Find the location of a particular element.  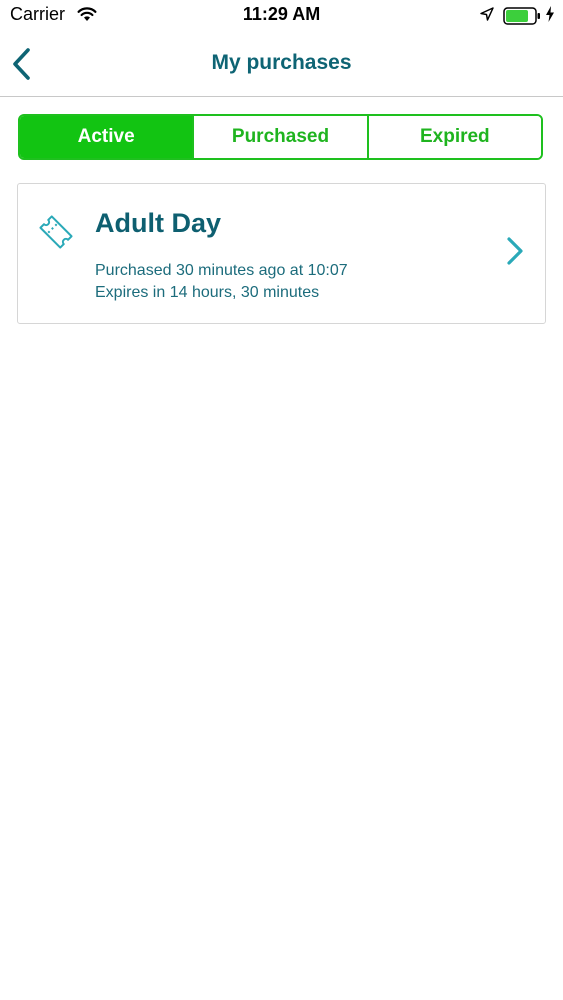

status-bar: Carrier 11:29 AM is located at coordinates (281, 16).